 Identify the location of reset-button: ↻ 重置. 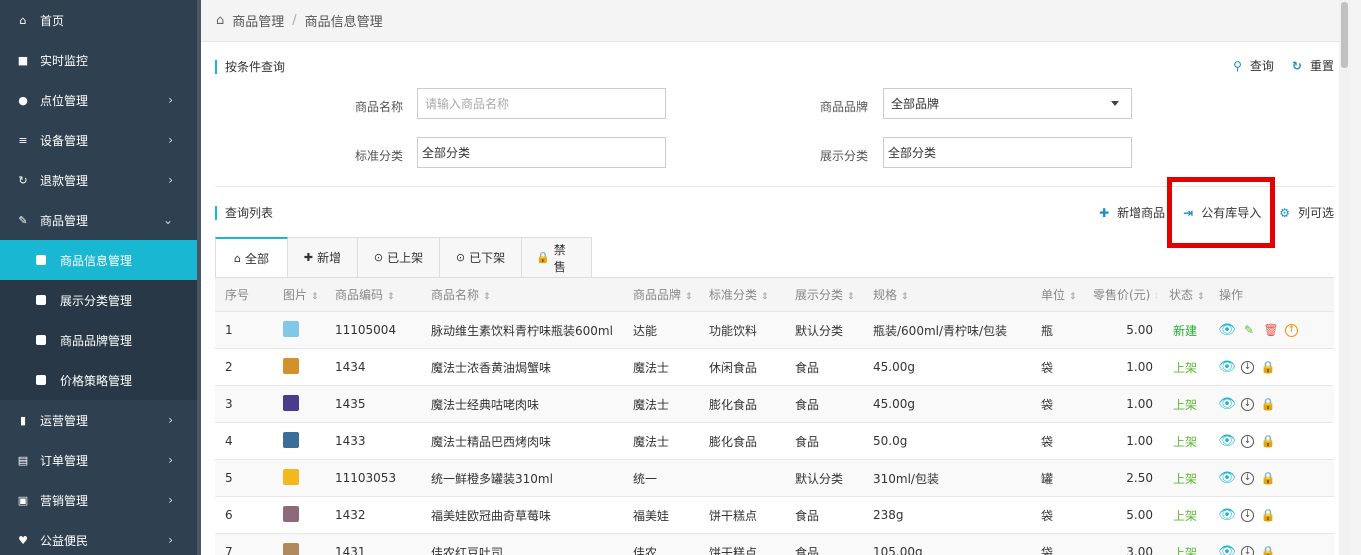
(1313, 65).